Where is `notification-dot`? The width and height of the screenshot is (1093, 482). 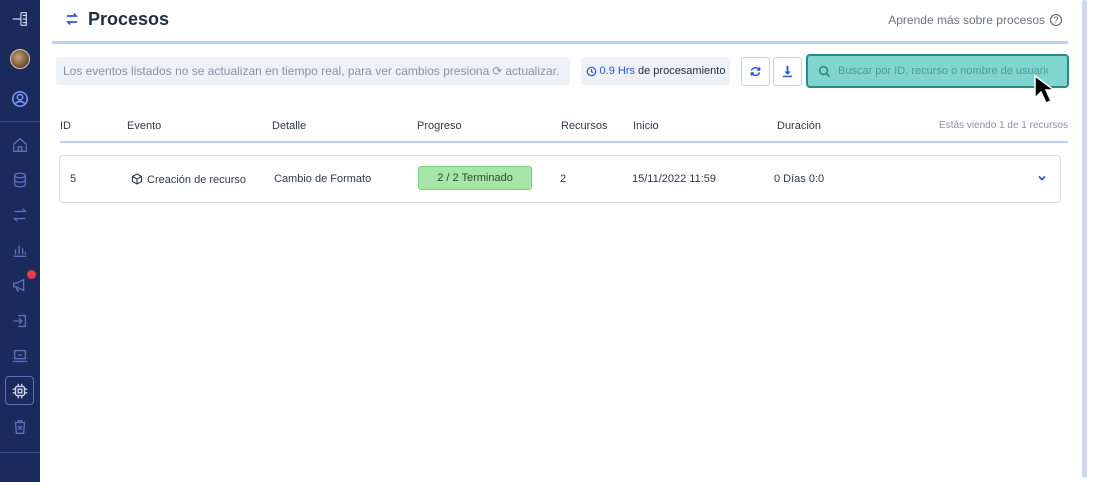 notification-dot is located at coordinates (31, 274).